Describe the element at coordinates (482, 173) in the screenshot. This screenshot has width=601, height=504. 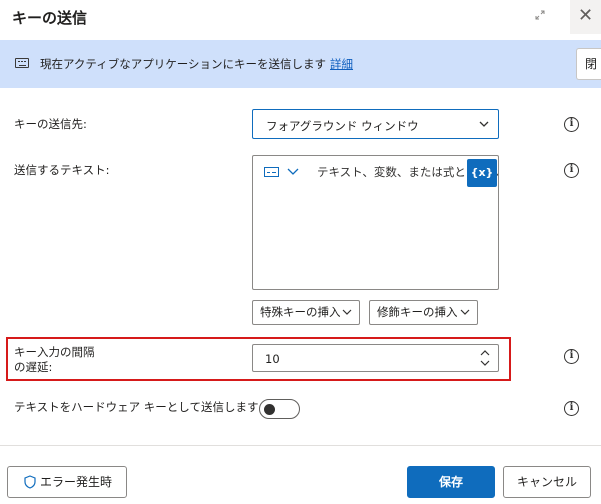
I see `insert-variable-button: {x}` at that location.